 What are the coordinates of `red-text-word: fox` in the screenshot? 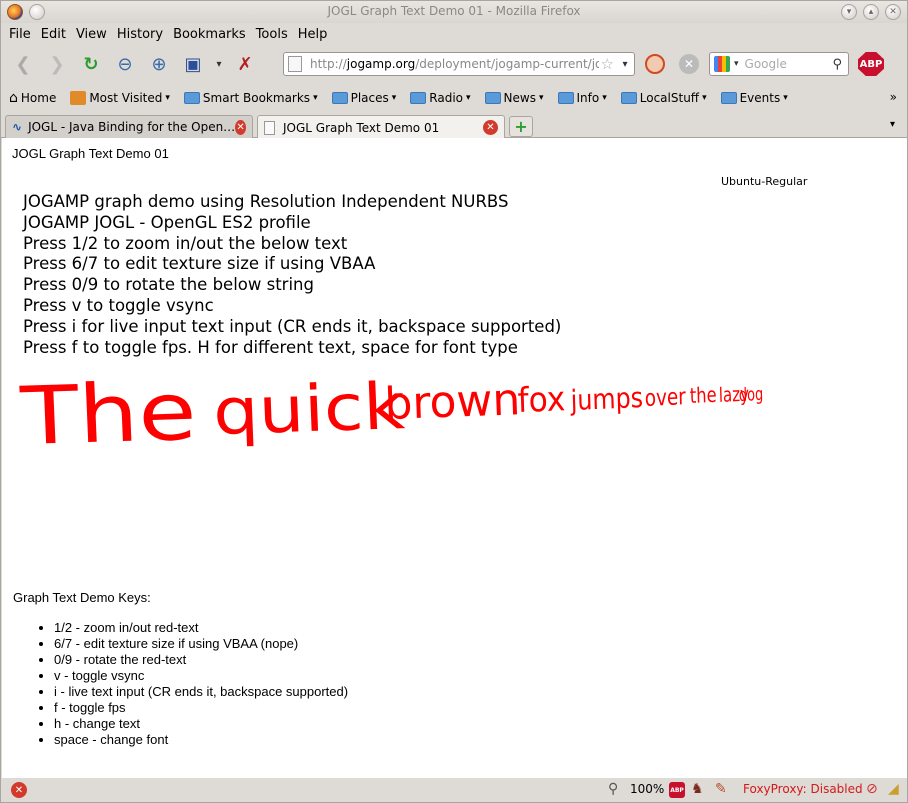 It's located at (541, 399).